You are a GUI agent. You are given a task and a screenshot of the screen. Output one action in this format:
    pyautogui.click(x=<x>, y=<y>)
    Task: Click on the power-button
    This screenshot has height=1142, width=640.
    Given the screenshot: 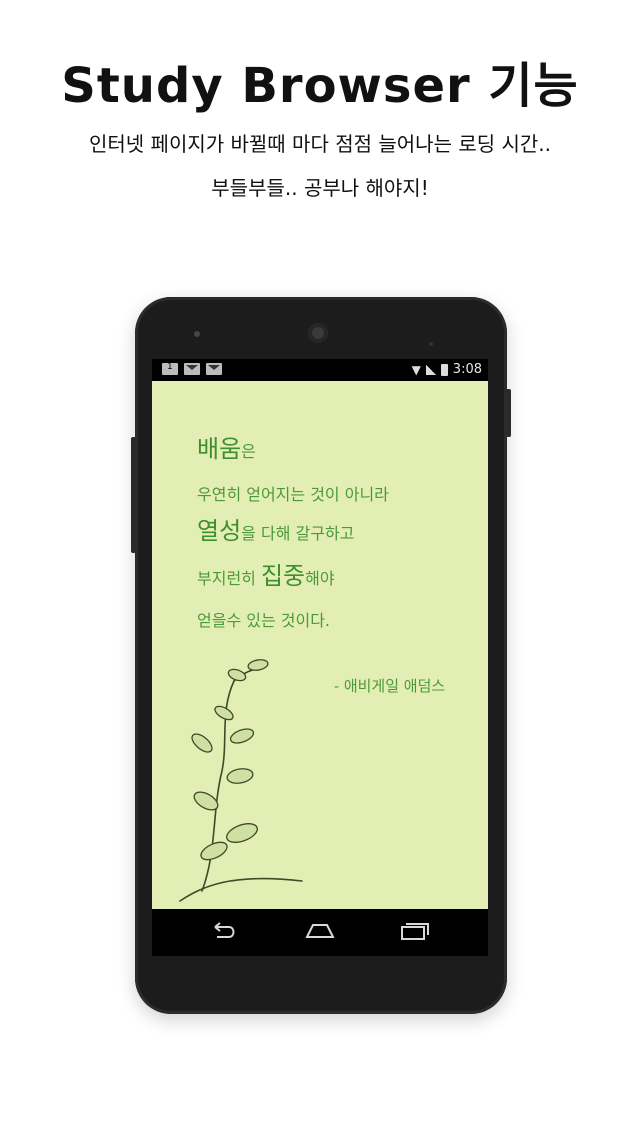 What is the action you would take?
    pyautogui.click(x=508, y=413)
    